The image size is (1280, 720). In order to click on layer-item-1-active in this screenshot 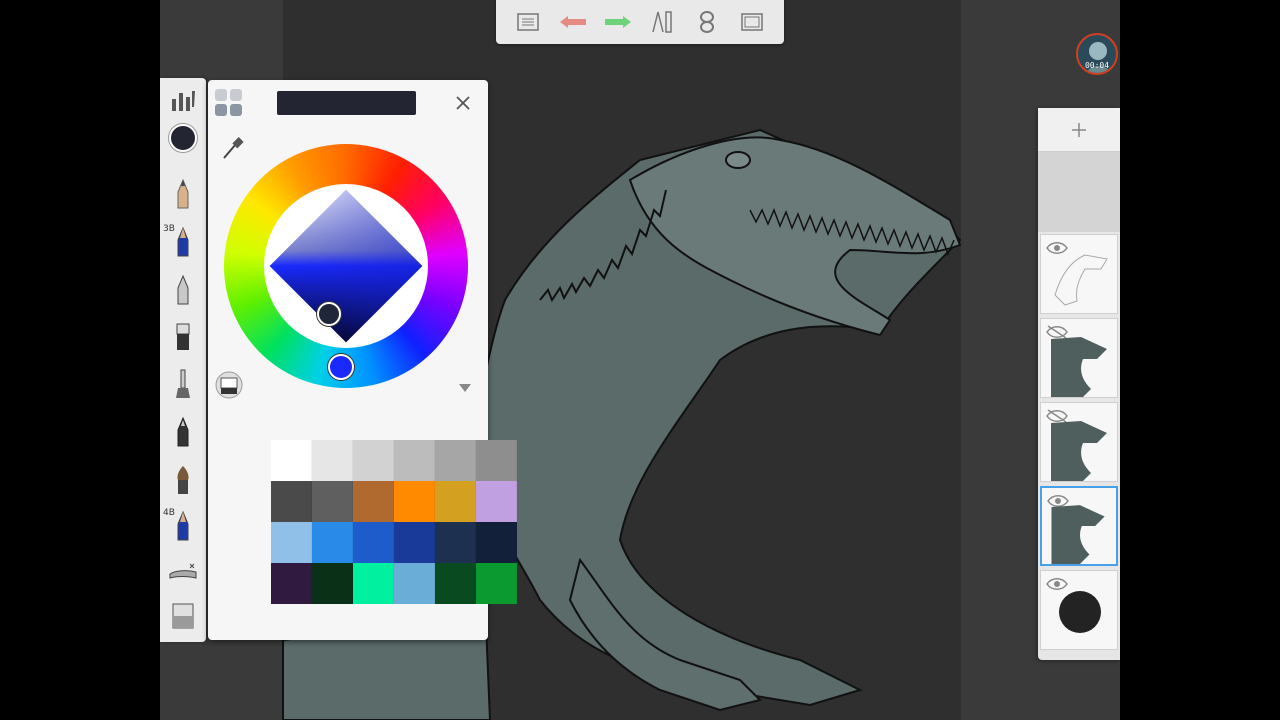, I will do `click(1079, 526)`.